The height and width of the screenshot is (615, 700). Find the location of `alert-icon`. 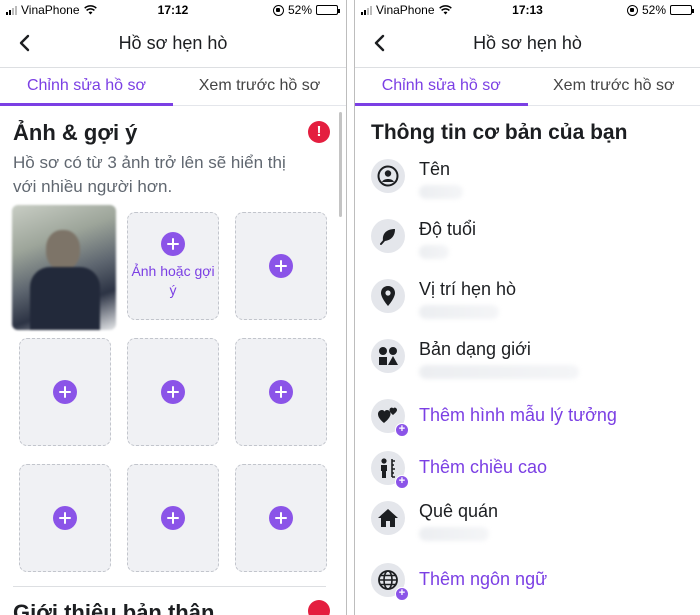

alert-icon is located at coordinates (319, 607).